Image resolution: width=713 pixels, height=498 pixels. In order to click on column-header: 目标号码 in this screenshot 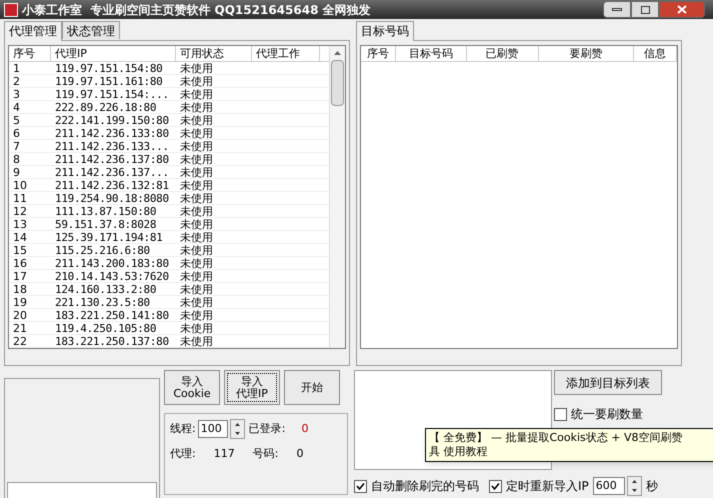, I will do `click(431, 53)`.